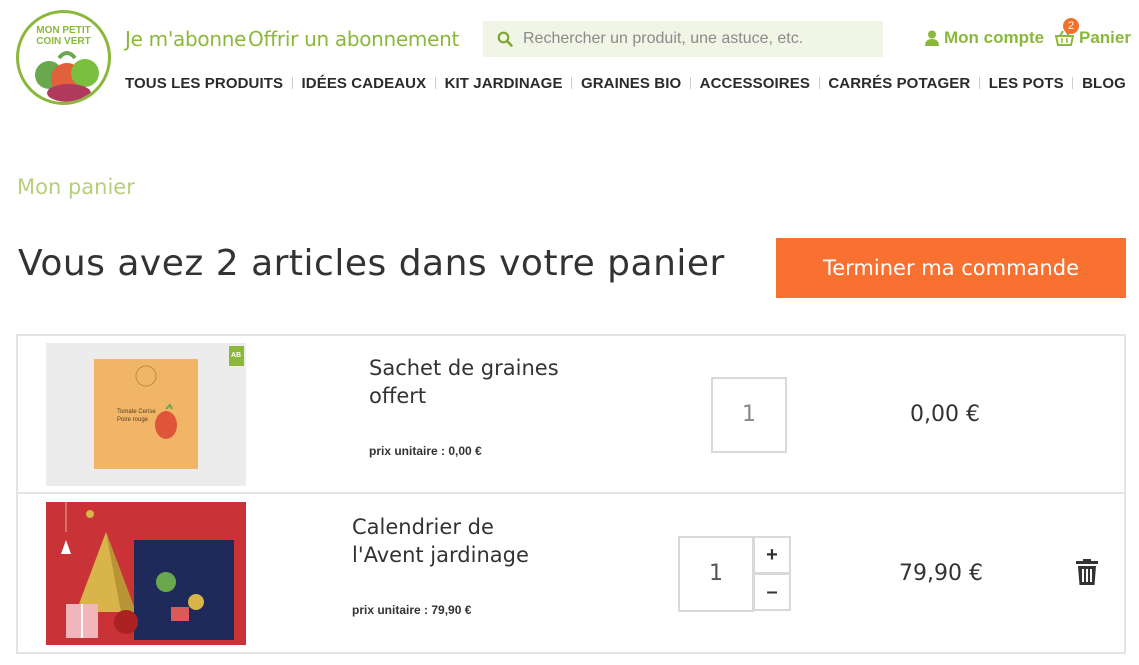 This screenshot has width=1139, height=665. Describe the element at coordinates (364, 83) in the screenshot. I see `nav-item-gift-ideas: IDÉES CADEAUX` at that location.